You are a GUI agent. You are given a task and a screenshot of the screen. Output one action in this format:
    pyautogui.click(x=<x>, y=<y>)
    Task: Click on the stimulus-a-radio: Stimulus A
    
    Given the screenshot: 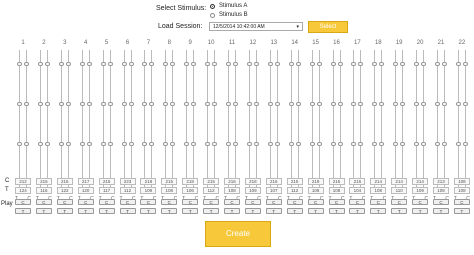 What is the action you would take?
    pyautogui.click(x=228, y=6)
    